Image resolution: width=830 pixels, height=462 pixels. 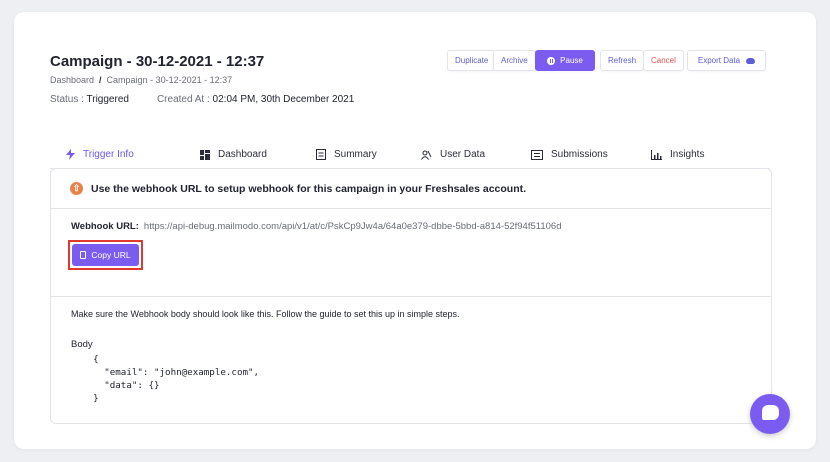 I want to click on export-label: Export Data, so click(x=719, y=60).